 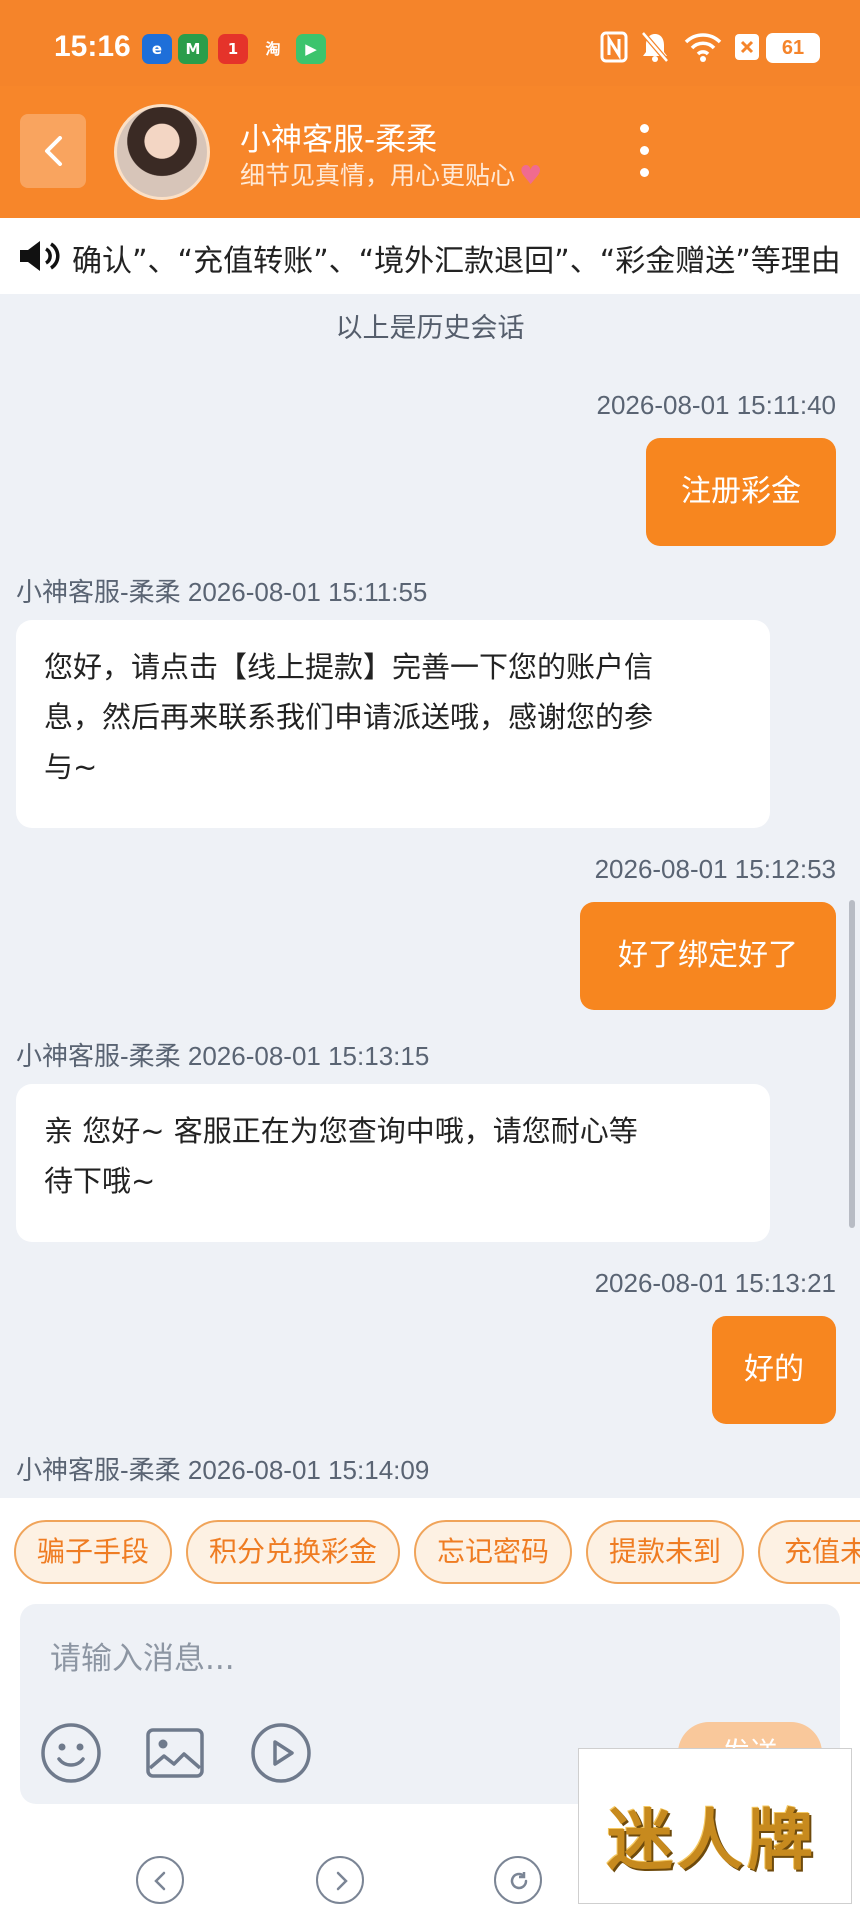 I want to click on message-line: 您好，请点击【线上提款】完善一下您的账户信, so click(x=349, y=667).